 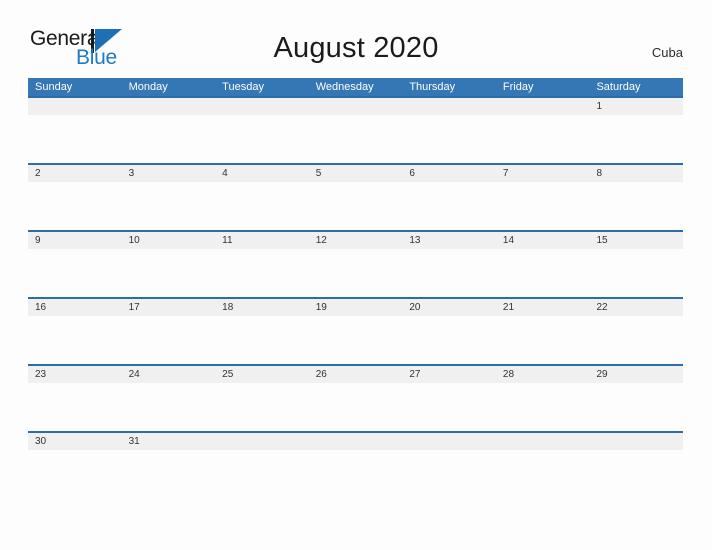 I want to click on week-row: 1, so click(x=355, y=129).